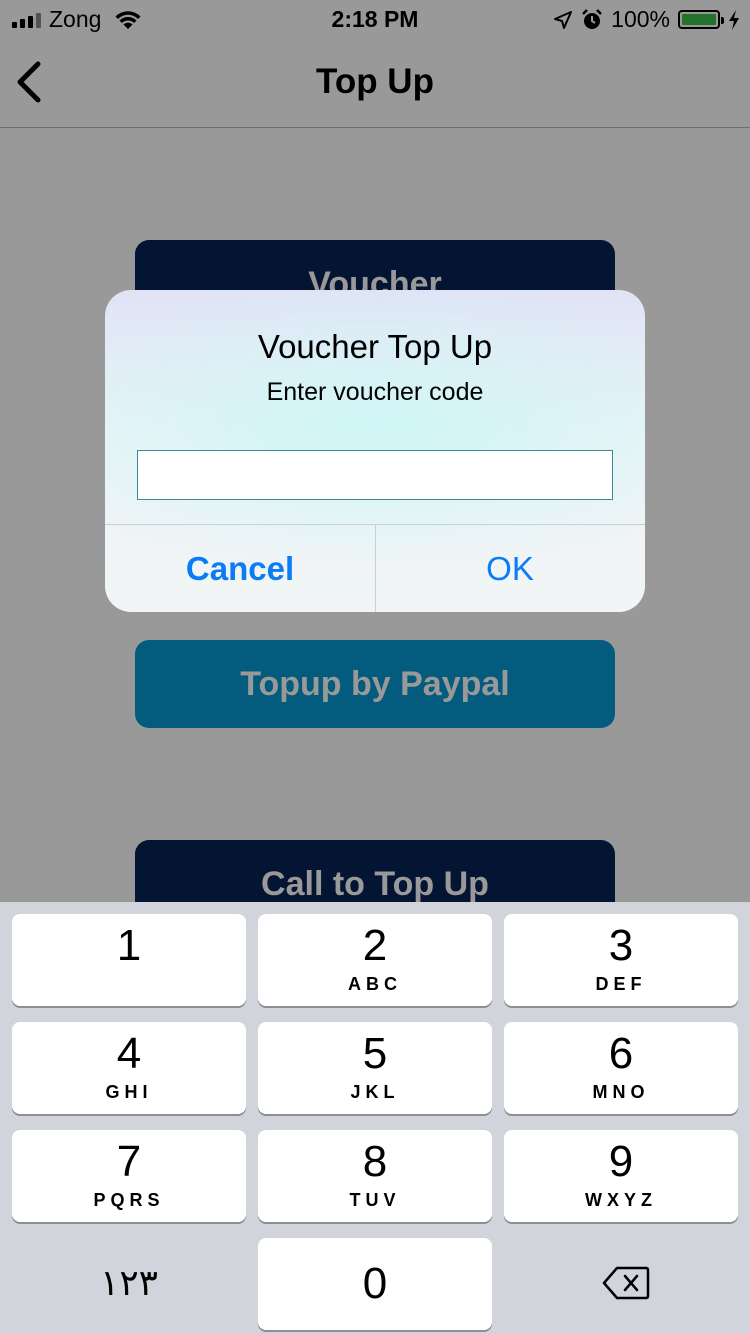  Describe the element at coordinates (510, 568) in the screenshot. I see `ok-button: OK` at that location.